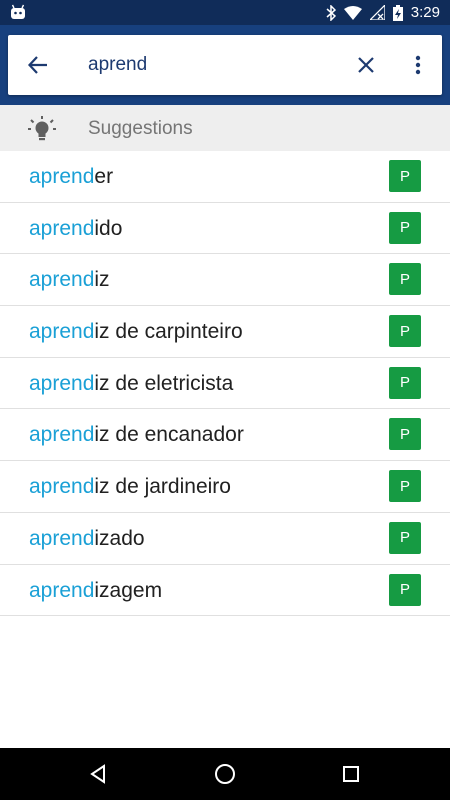  Describe the element at coordinates (331, 12) in the screenshot. I see `bluetooth-icon` at that location.